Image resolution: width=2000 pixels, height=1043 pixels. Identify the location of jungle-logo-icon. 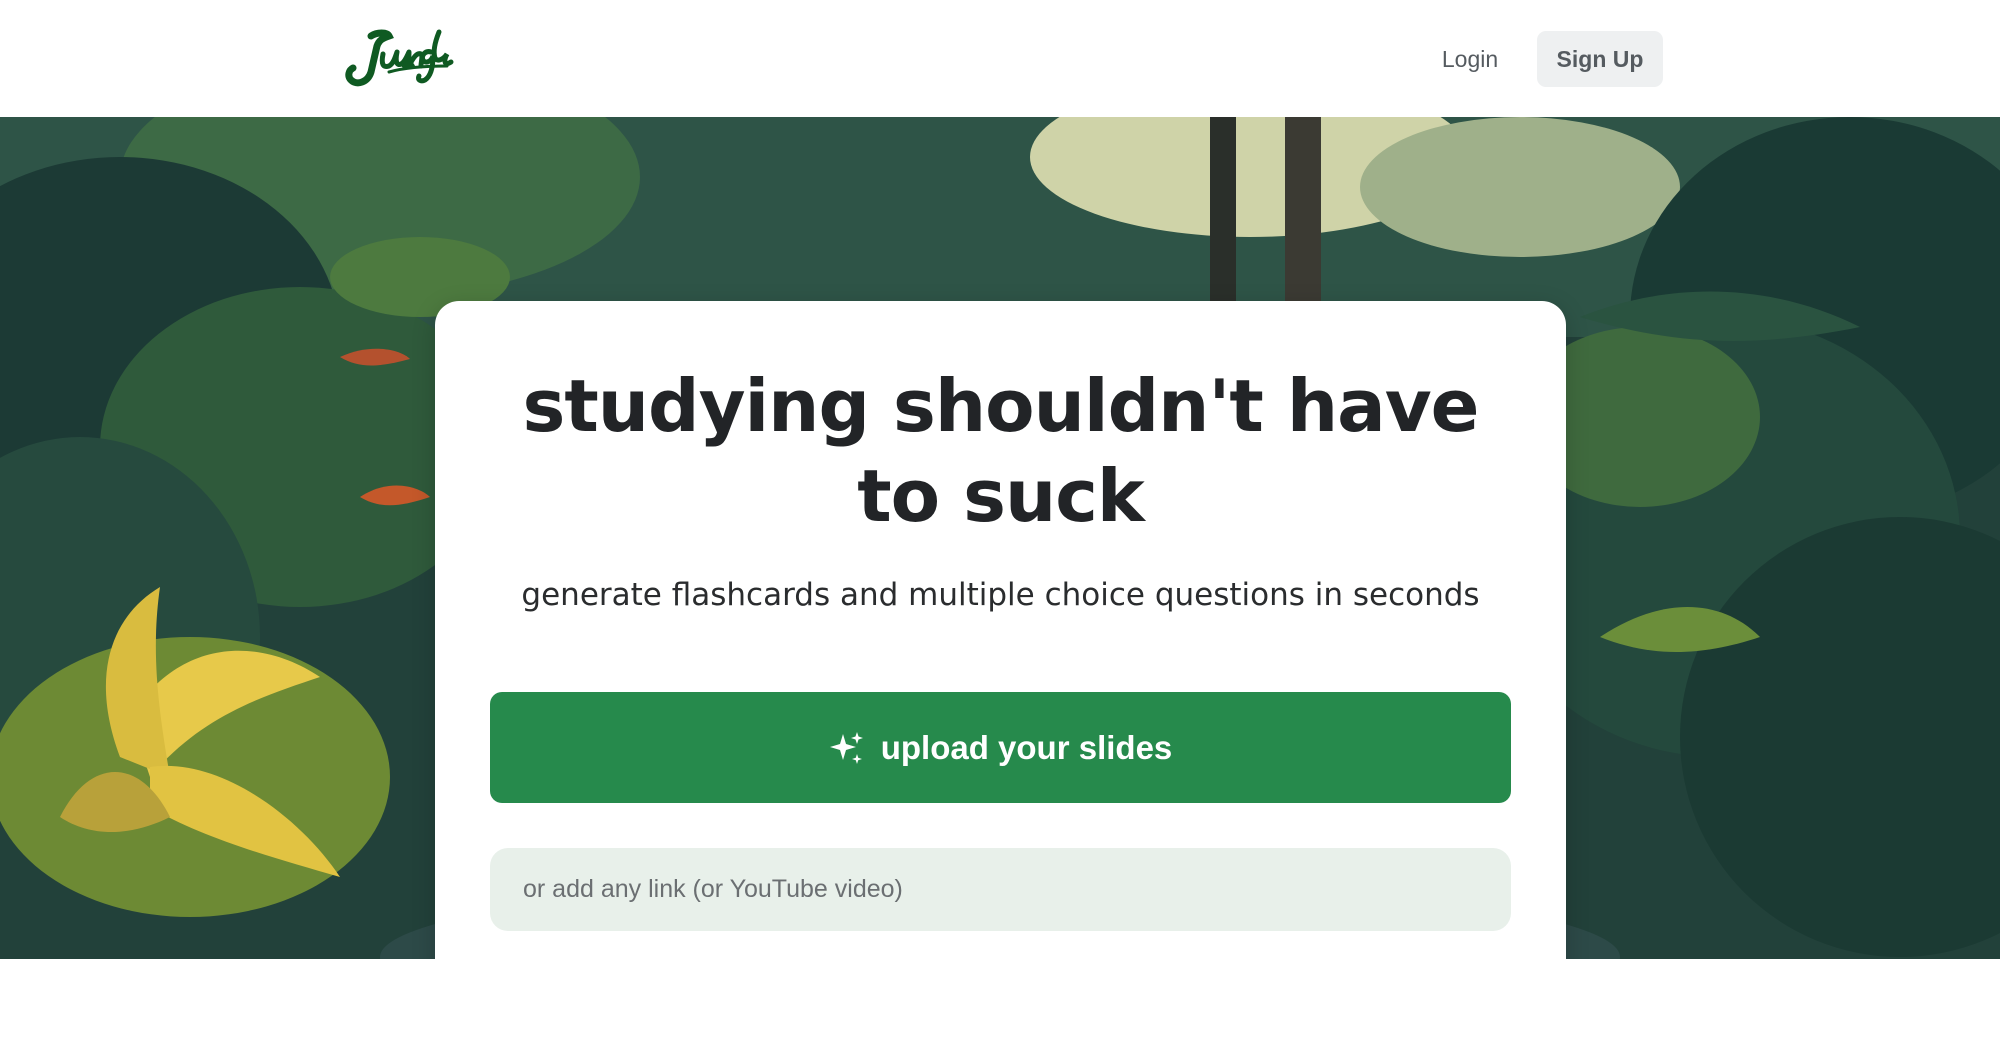
(399, 58).